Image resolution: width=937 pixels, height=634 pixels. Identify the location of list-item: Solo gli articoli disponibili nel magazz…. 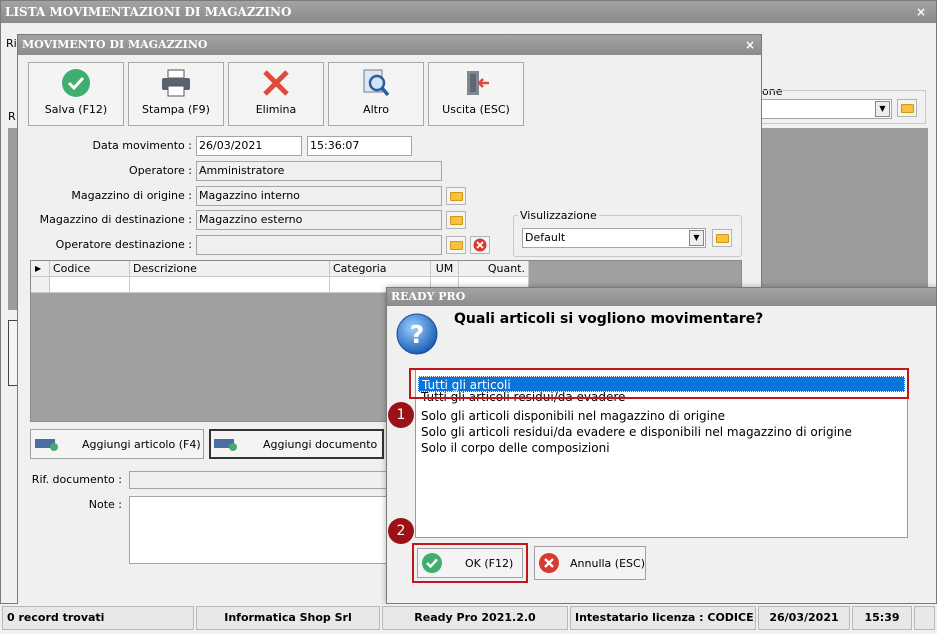
(662, 416).